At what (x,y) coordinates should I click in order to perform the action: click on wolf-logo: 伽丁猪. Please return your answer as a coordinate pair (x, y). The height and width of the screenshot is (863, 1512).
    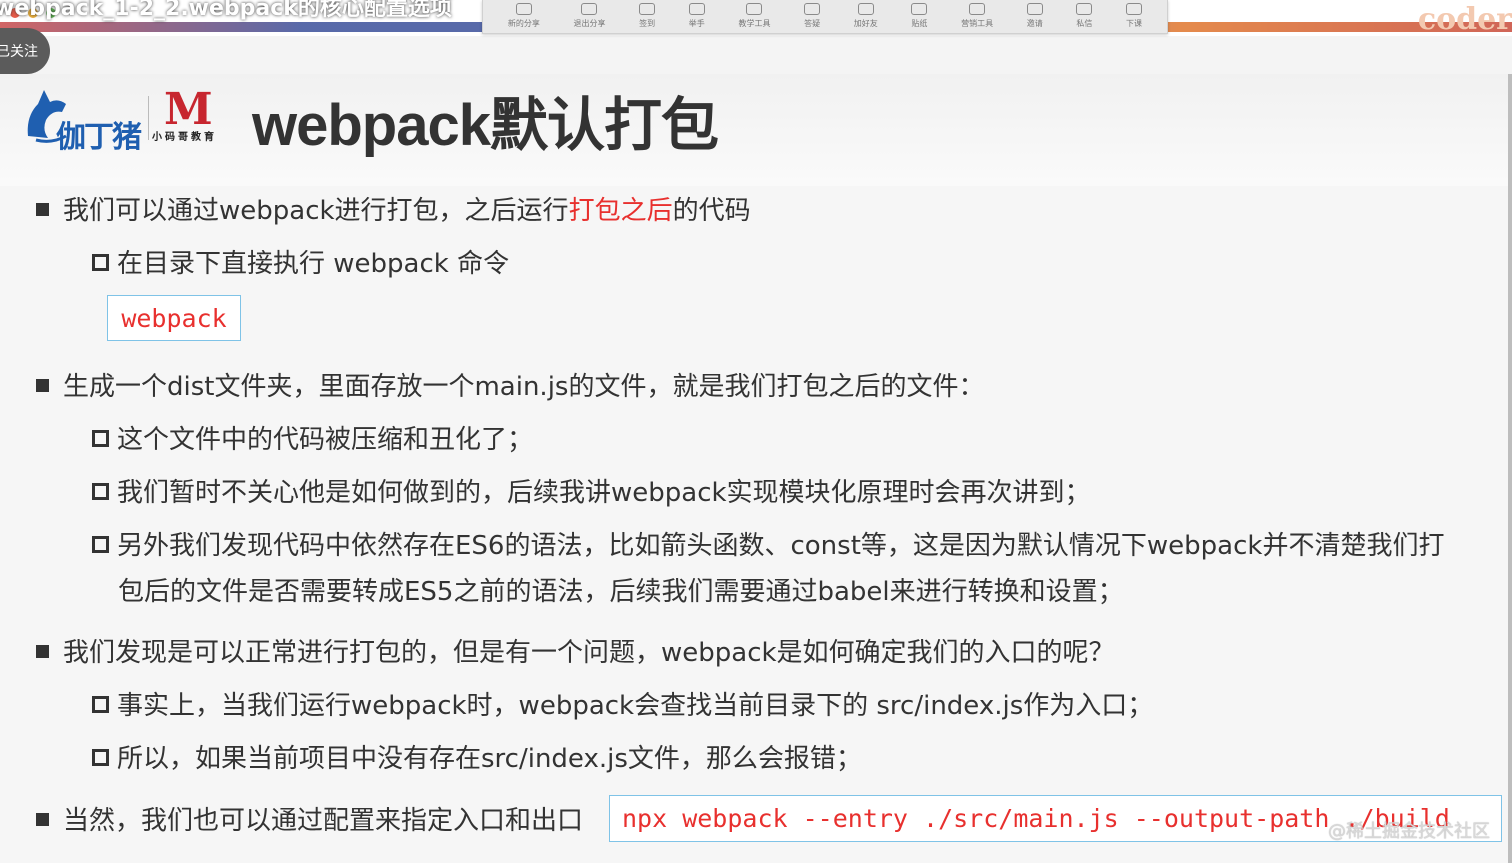
    Looking at the image, I should click on (82, 120).